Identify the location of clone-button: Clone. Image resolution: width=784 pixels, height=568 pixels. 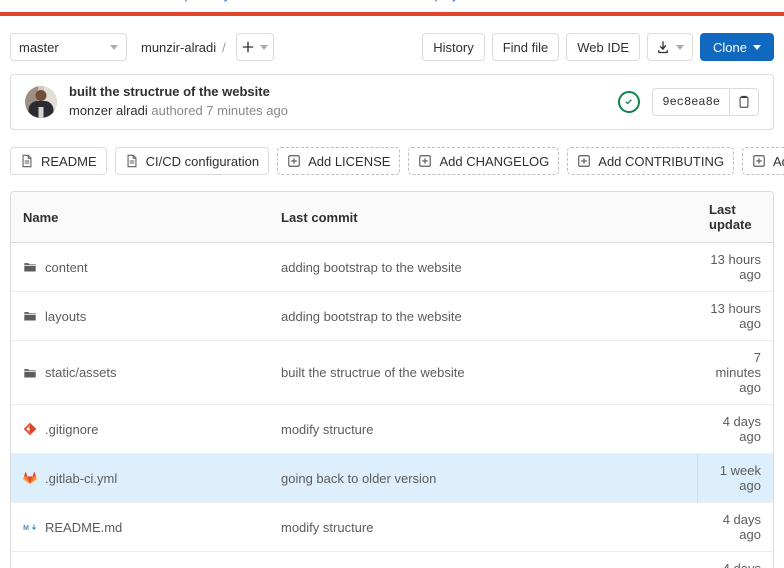
(737, 47).